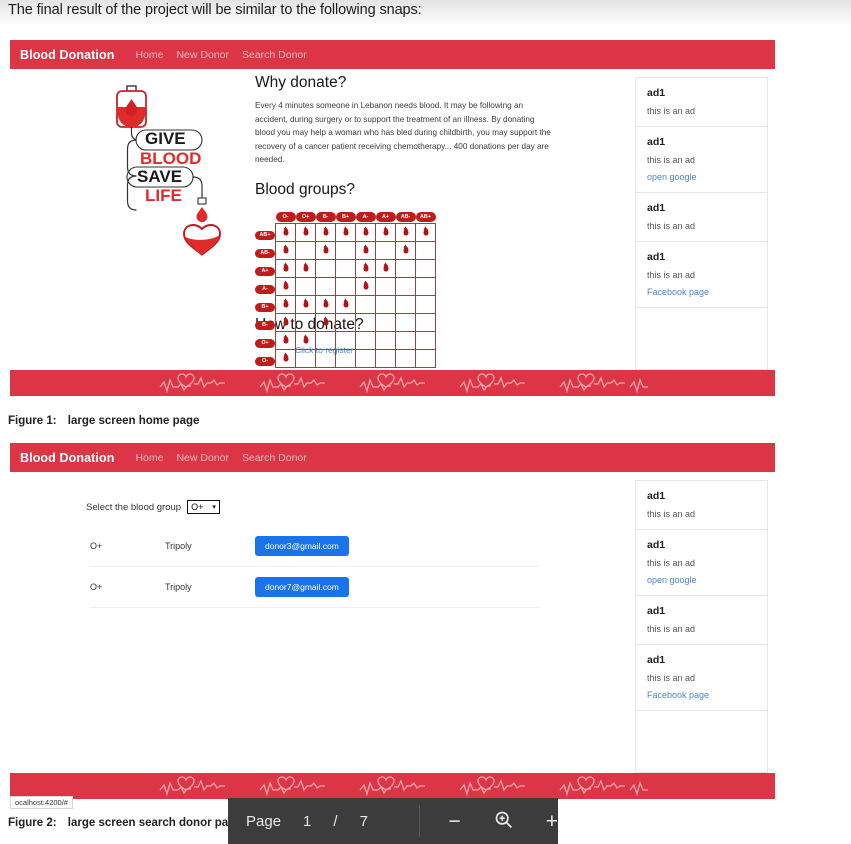  What do you see at coordinates (307, 821) in the screenshot?
I see `current-page-number: 1` at bounding box center [307, 821].